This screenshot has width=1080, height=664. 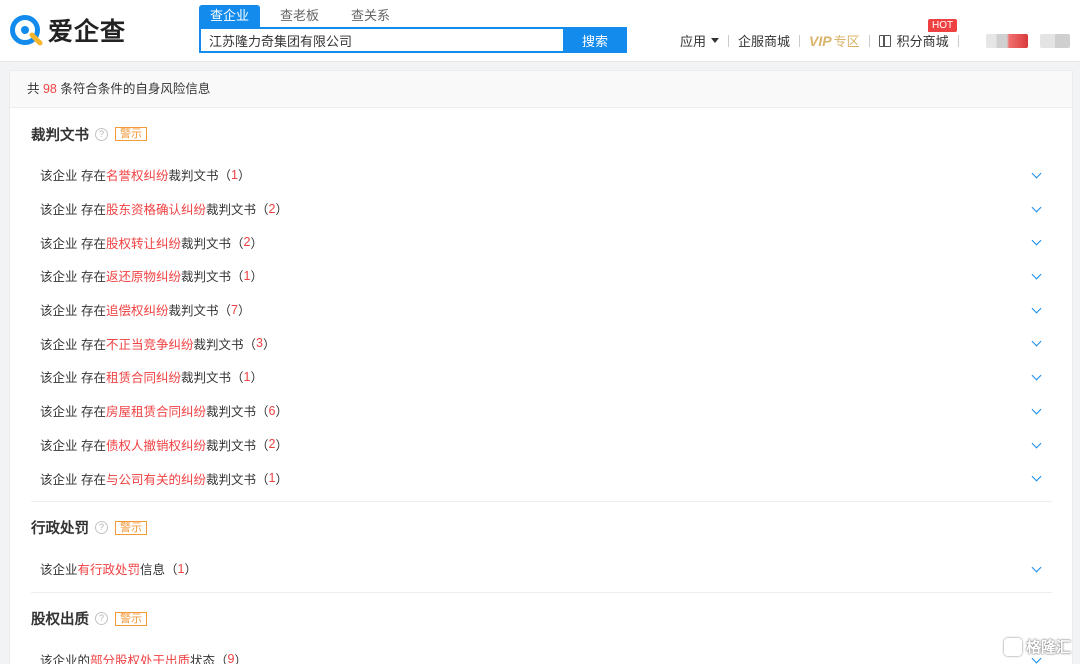 I want to click on risk-type-link: 追偿权纠纷, so click(x=137, y=309).